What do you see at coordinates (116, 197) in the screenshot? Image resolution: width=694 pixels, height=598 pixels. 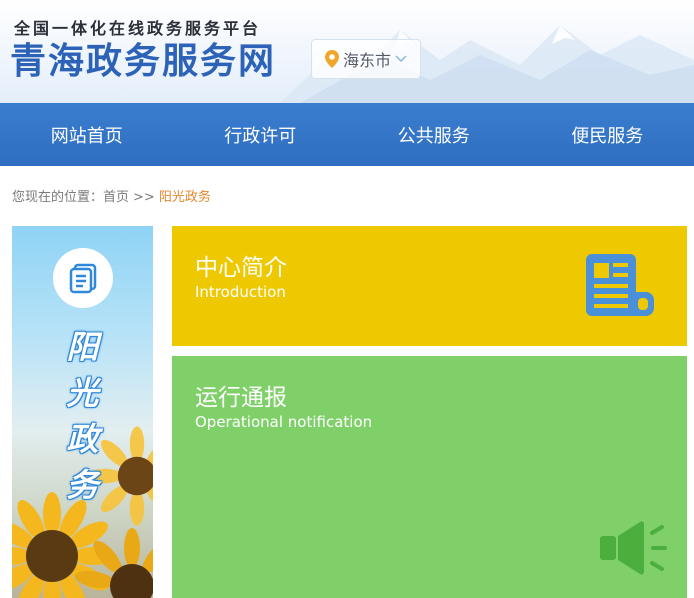 I see `breadcrumb-home-link: 首页` at bounding box center [116, 197].